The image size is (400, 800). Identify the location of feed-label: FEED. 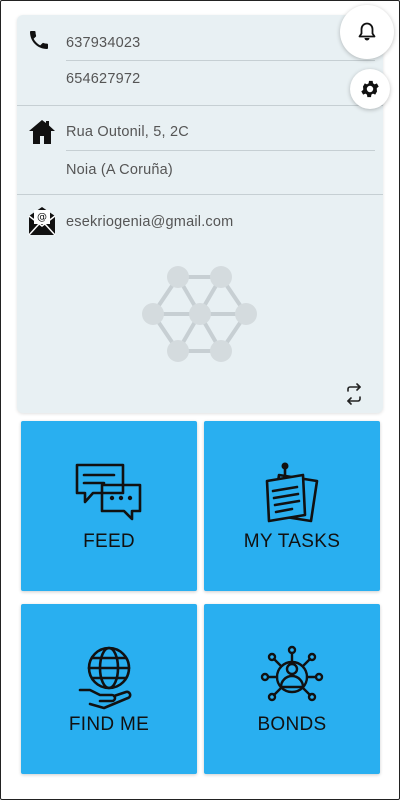
(109, 541).